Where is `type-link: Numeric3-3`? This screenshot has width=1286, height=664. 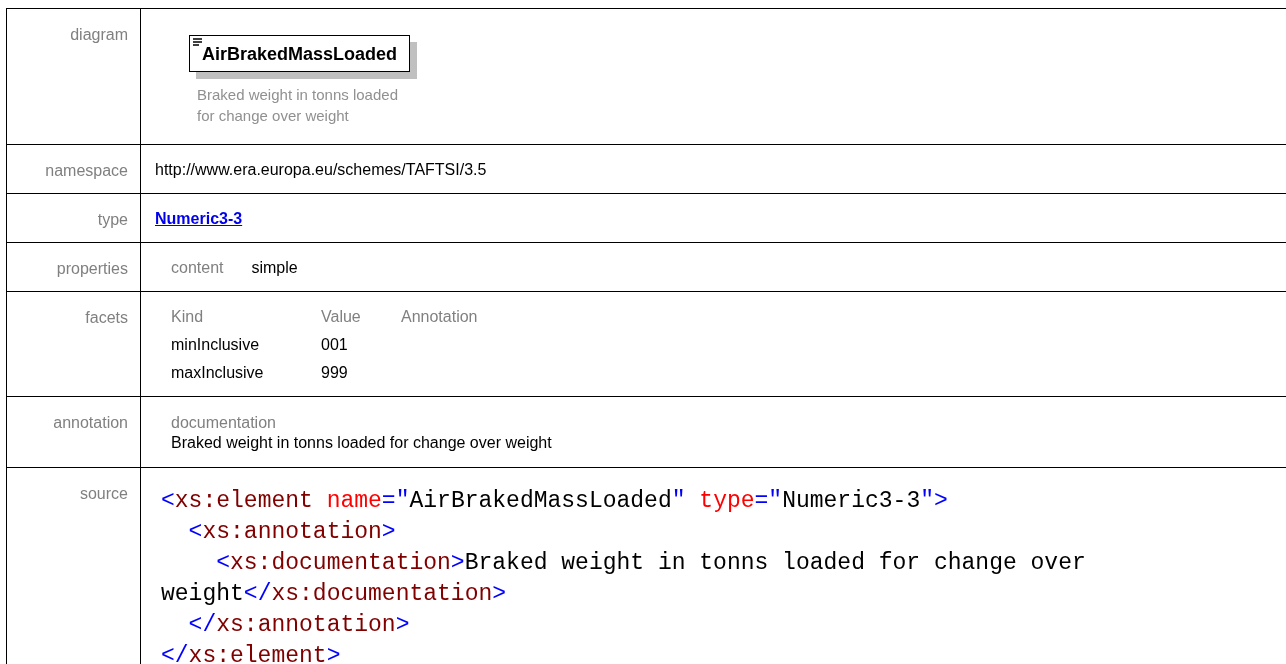
type-link: Numeric3-3 is located at coordinates (199, 218).